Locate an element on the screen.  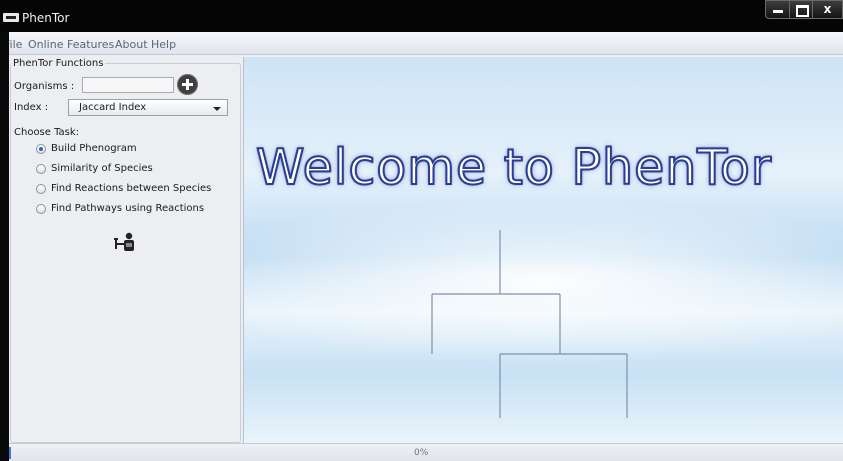
window-controls: x is located at coordinates (804, 10).